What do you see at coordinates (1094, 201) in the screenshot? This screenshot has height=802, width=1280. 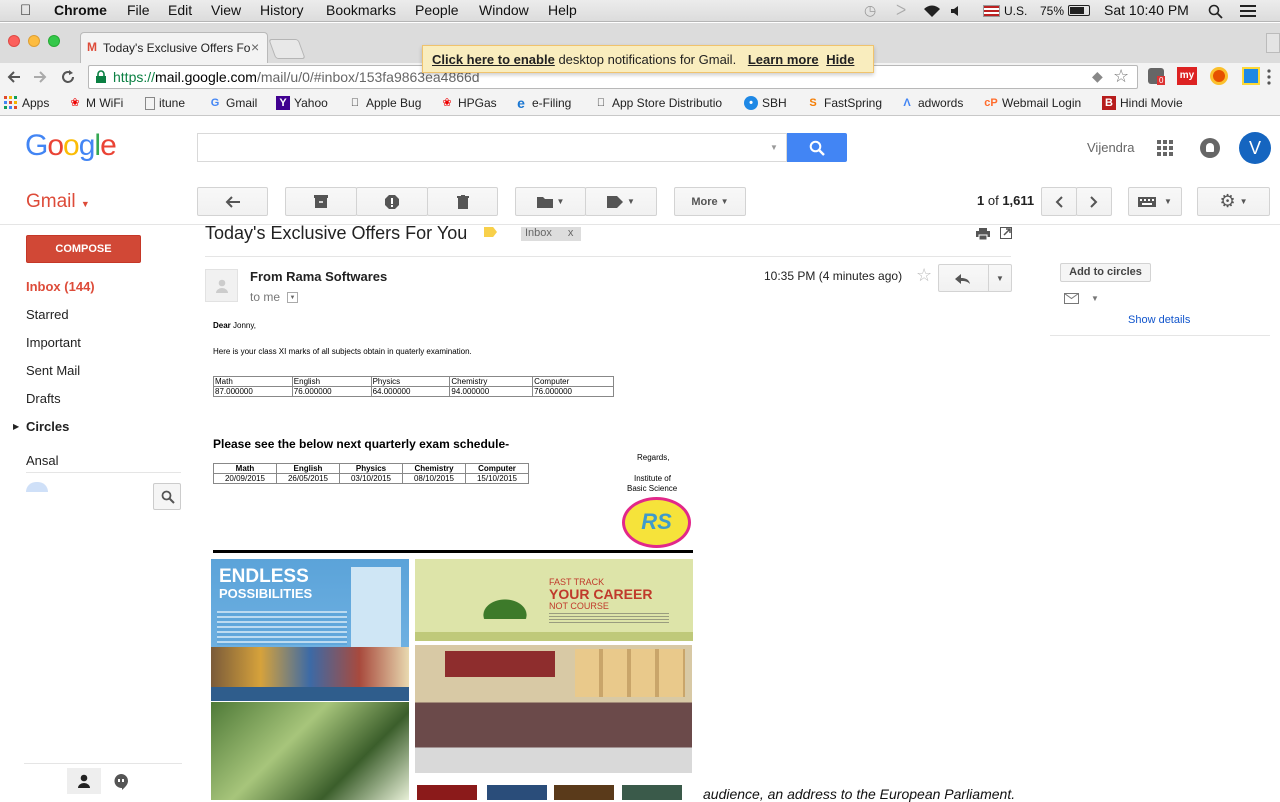 I see `older-button` at bounding box center [1094, 201].